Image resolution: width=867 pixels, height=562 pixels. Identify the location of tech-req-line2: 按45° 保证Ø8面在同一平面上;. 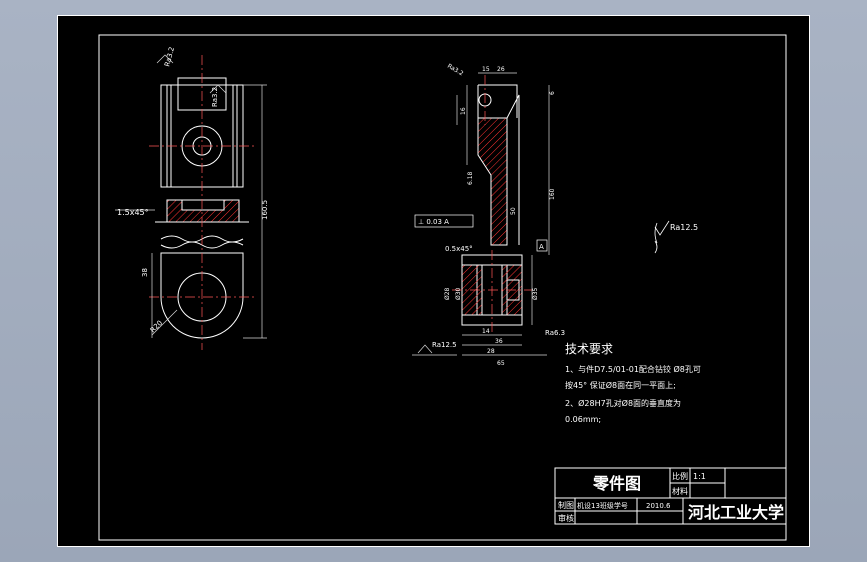
(620, 385).